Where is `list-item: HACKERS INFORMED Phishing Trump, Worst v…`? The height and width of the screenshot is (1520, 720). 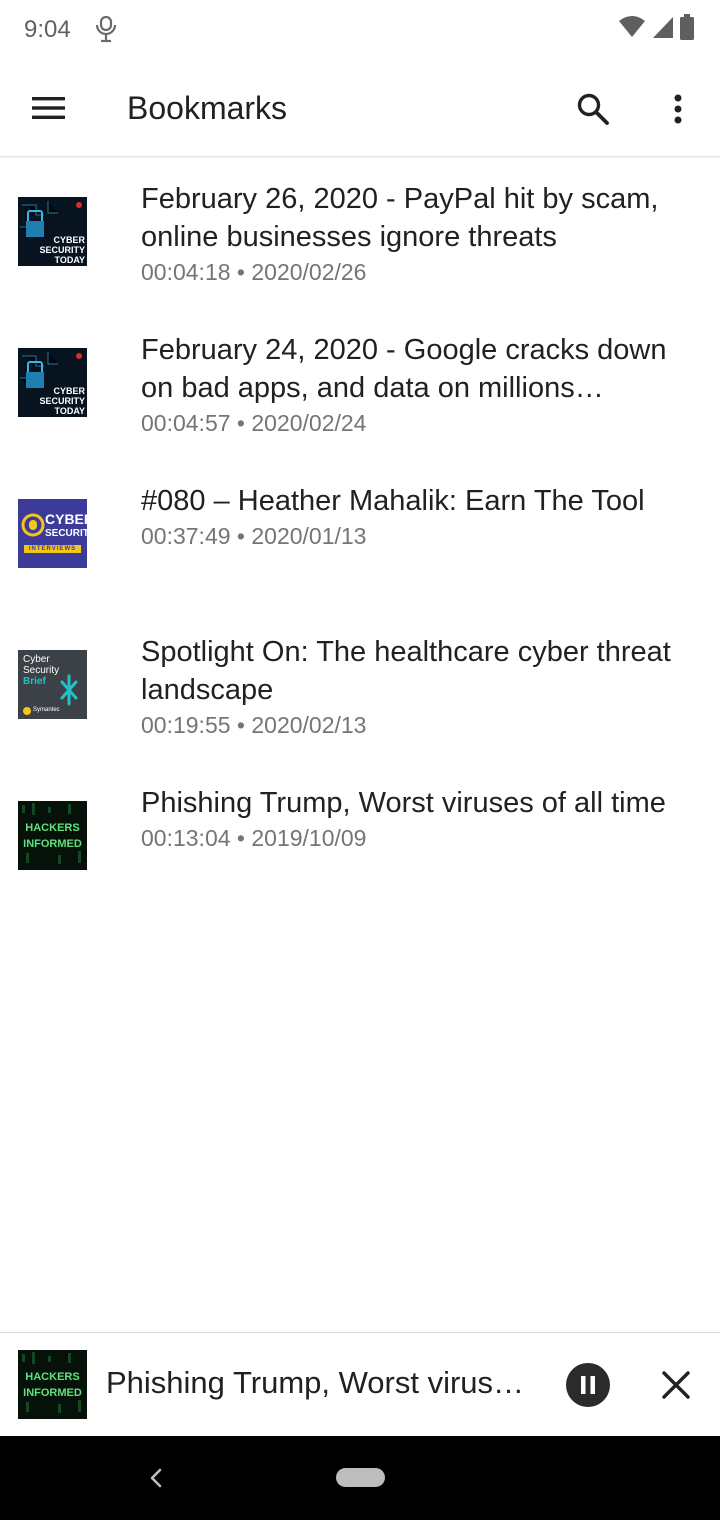
list-item: HACKERS INFORMED Phishing Trump, Worst v… is located at coordinates (360, 836).